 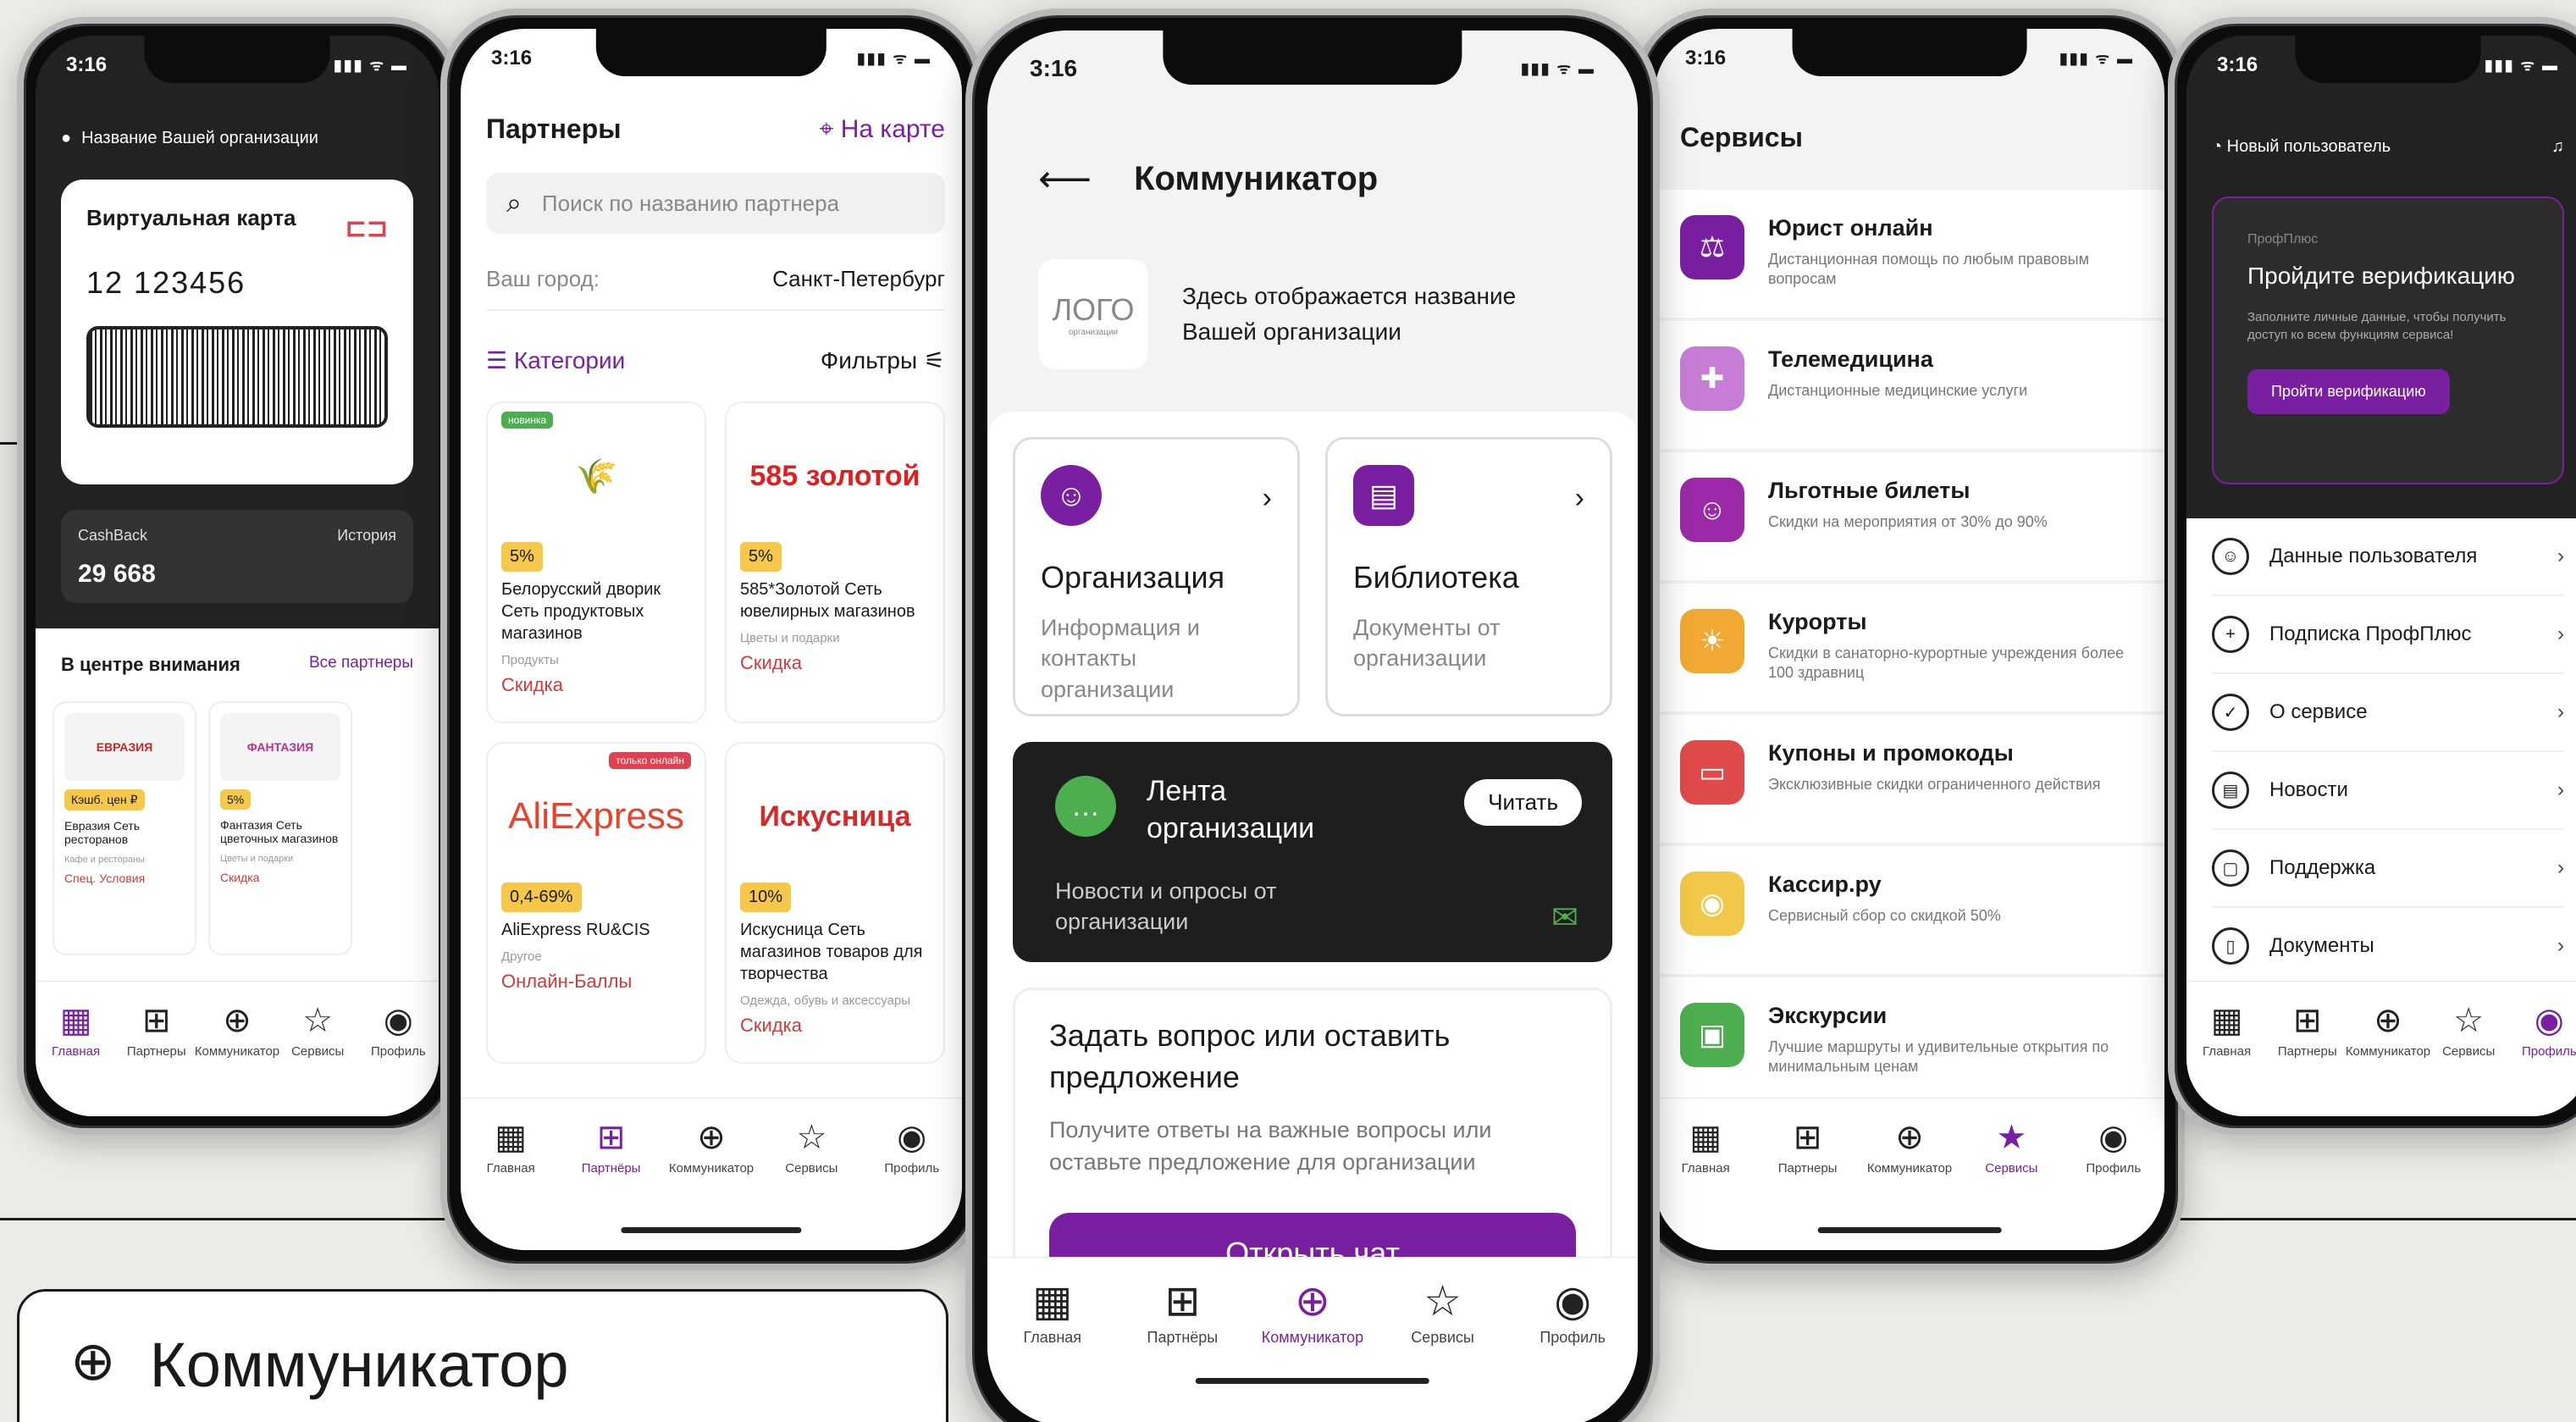 What do you see at coordinates (541, 897) in the screenshot?
I see `discount-badge: 0,4-69%` at bounding box center [541, 897].